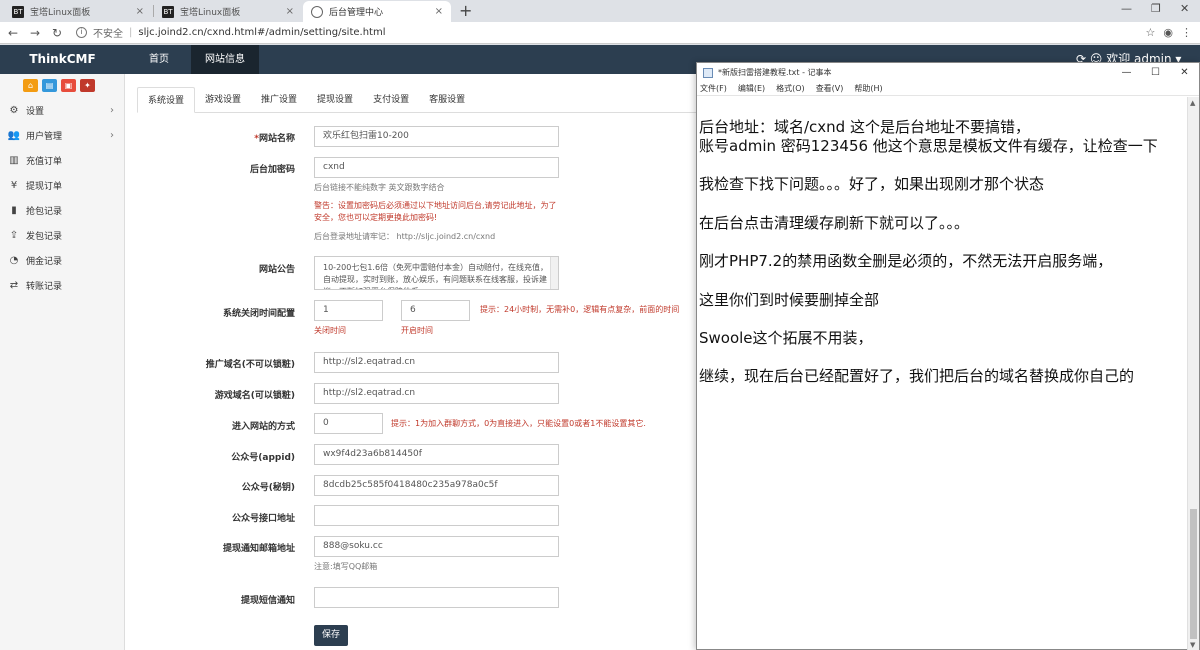 This screenshot has width=1200, height=650. Describe the element at coordinates (317, 11) in the screenshot. I see `globe-icon` at that location.